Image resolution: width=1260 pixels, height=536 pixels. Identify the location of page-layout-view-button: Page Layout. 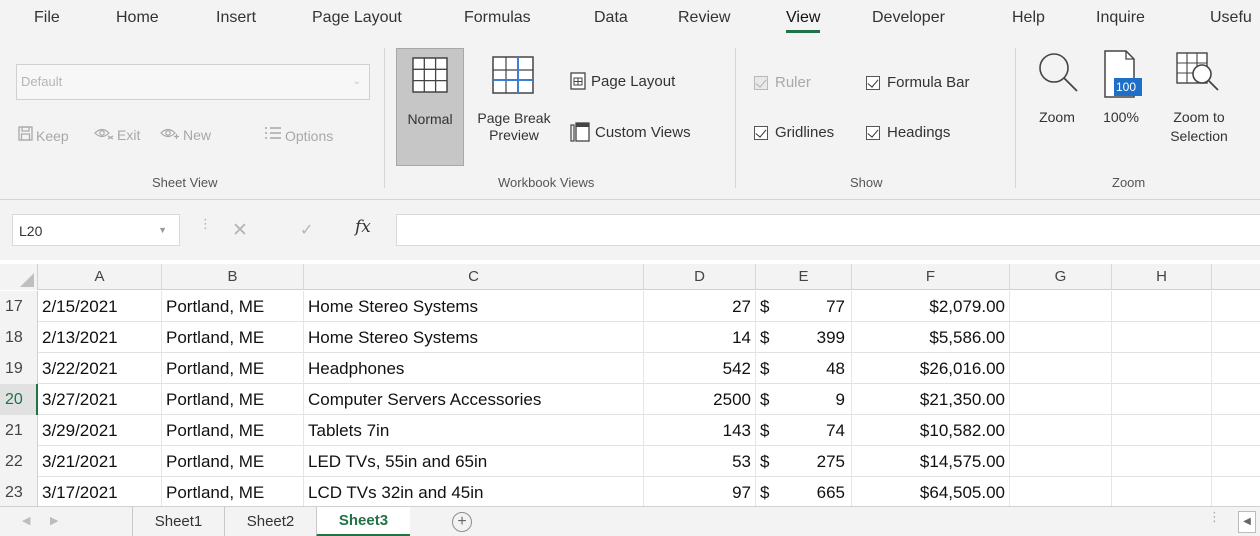
(622, 81).